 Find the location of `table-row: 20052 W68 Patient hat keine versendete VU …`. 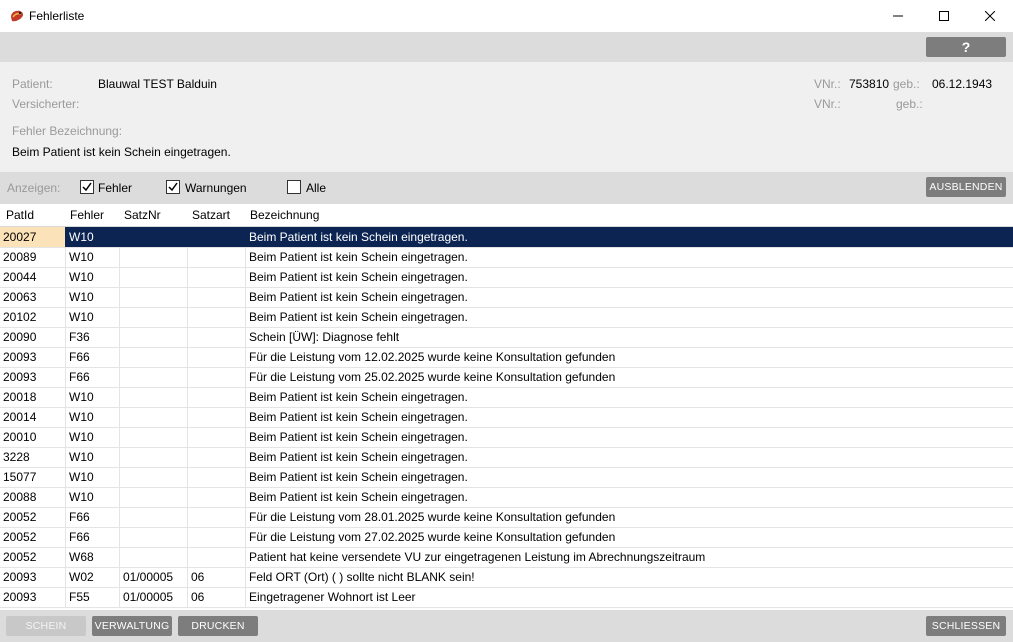

table-row: 20052 W68 Patient hat keine versendete VU … is located at coordinates (506, 557).